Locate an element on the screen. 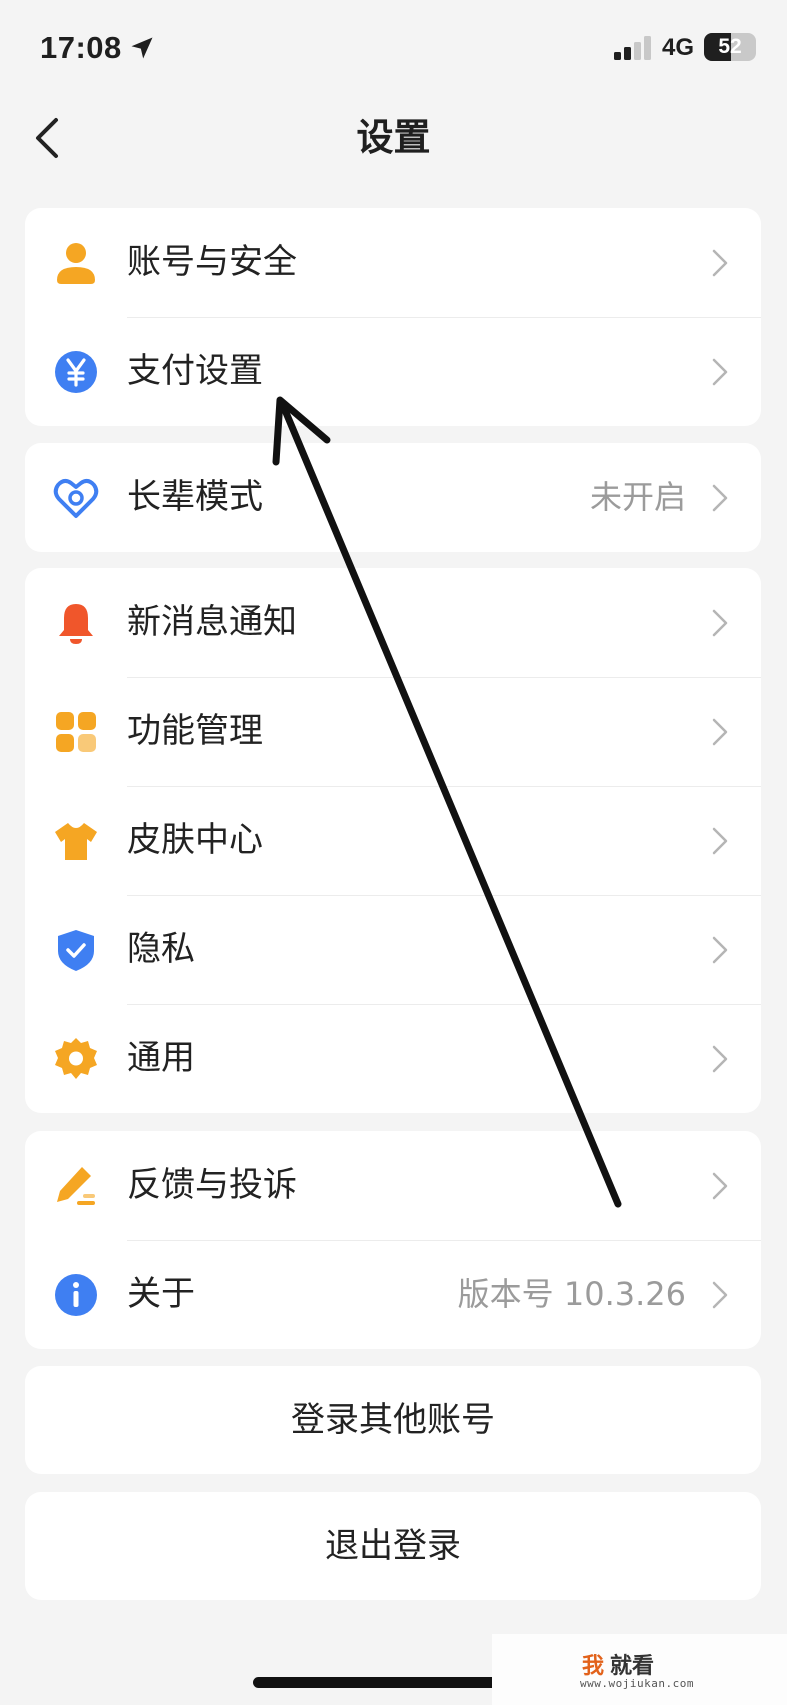  shirt-icon is located at coordinates (76, 841).